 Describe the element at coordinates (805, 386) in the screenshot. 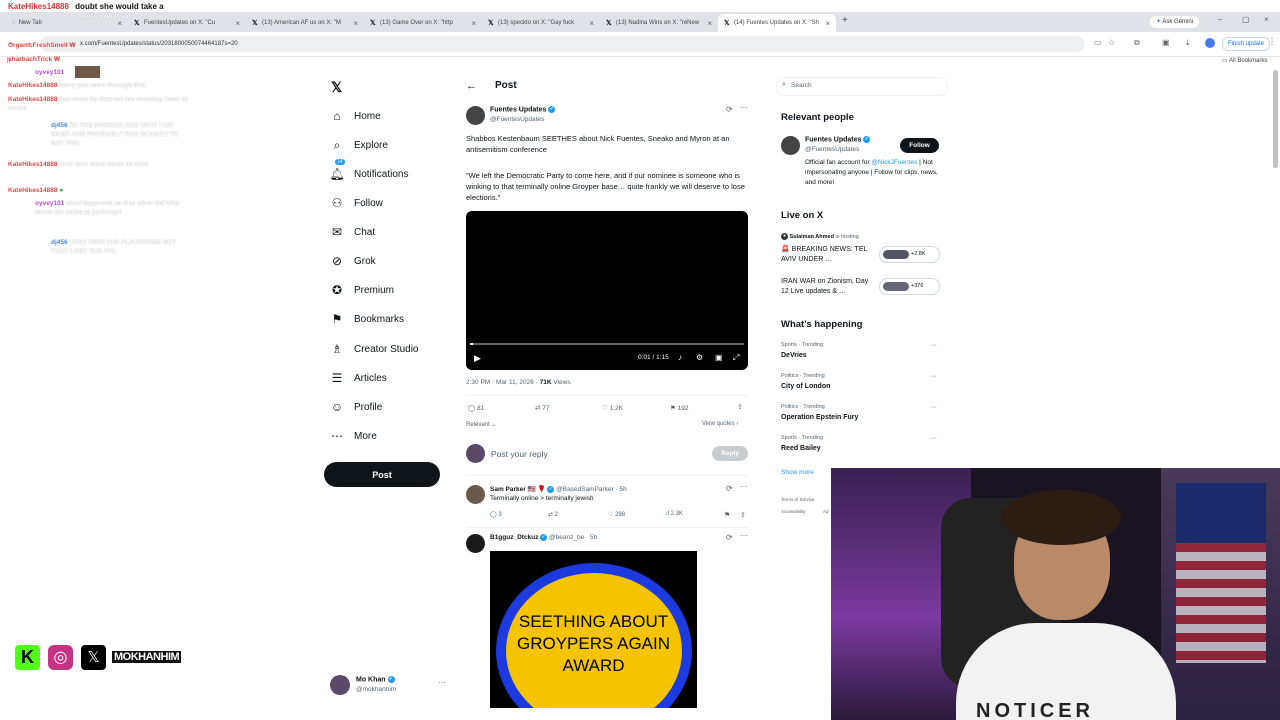

I see `trend-name: City of London` at that location.